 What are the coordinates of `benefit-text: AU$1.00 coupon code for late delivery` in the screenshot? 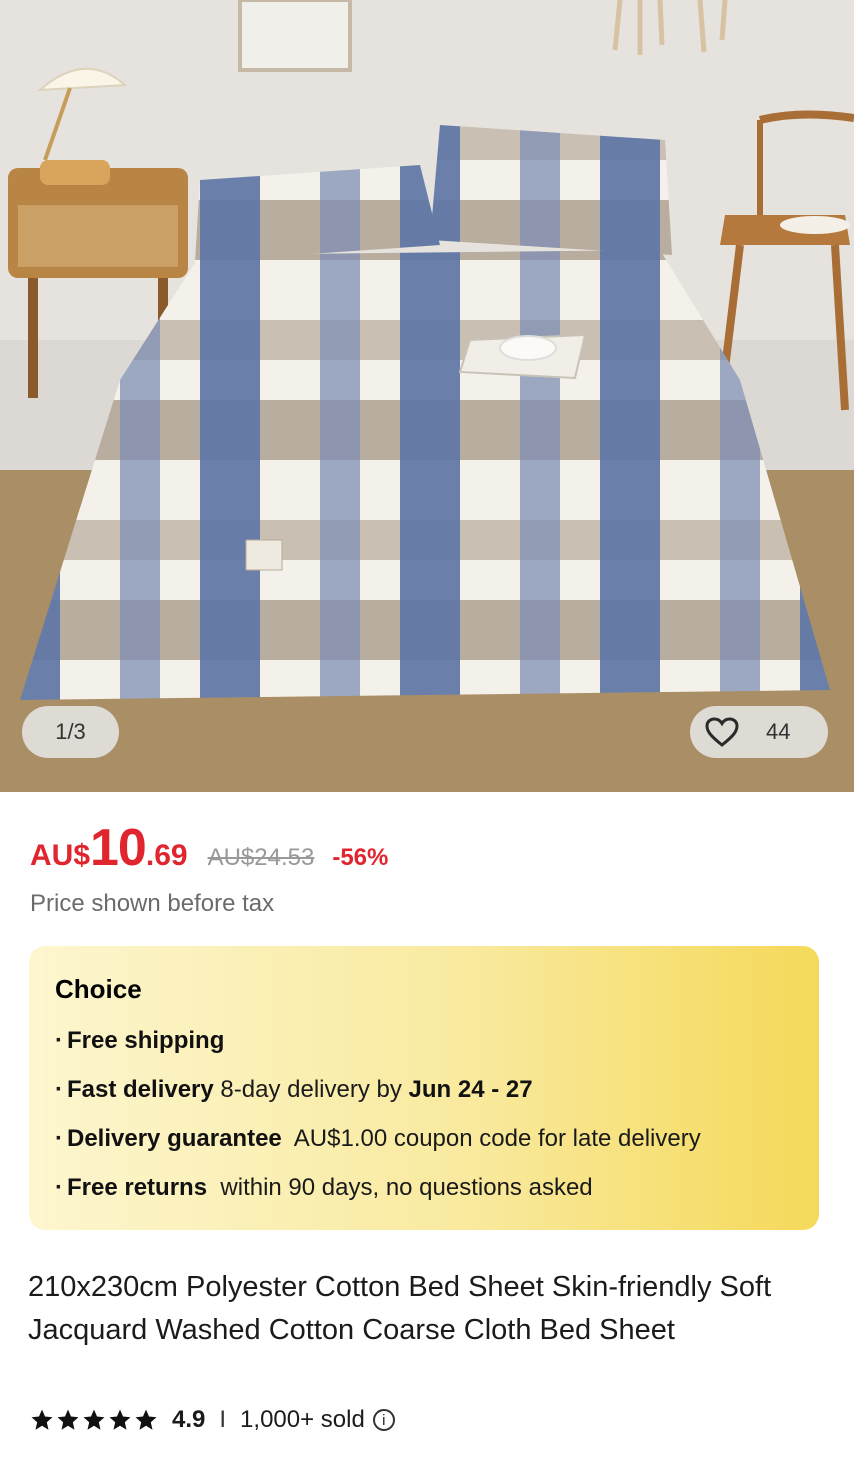 It's located at (491, 1138).